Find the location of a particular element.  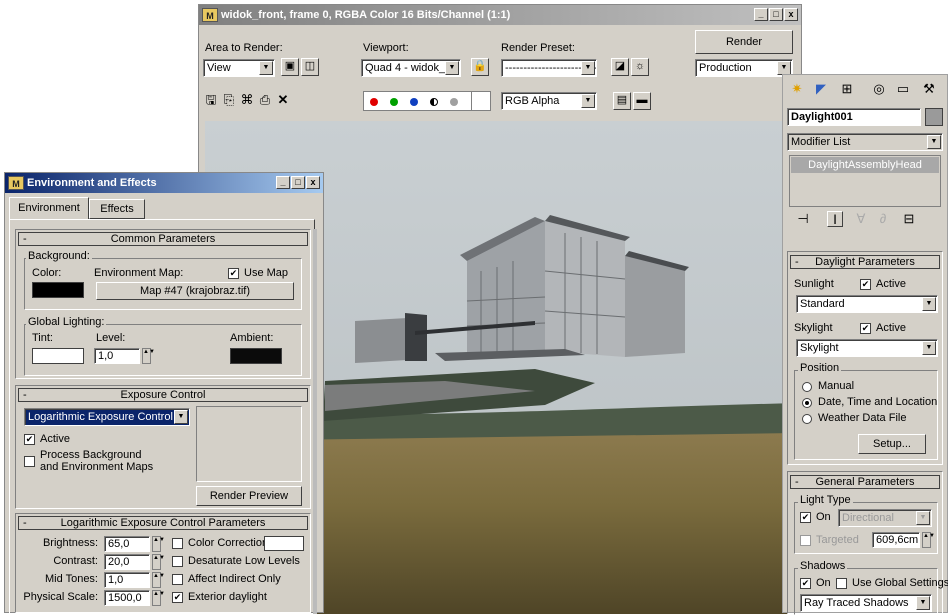

skylight-active-checkbox: ✔ is located at coordinates (865, 328).